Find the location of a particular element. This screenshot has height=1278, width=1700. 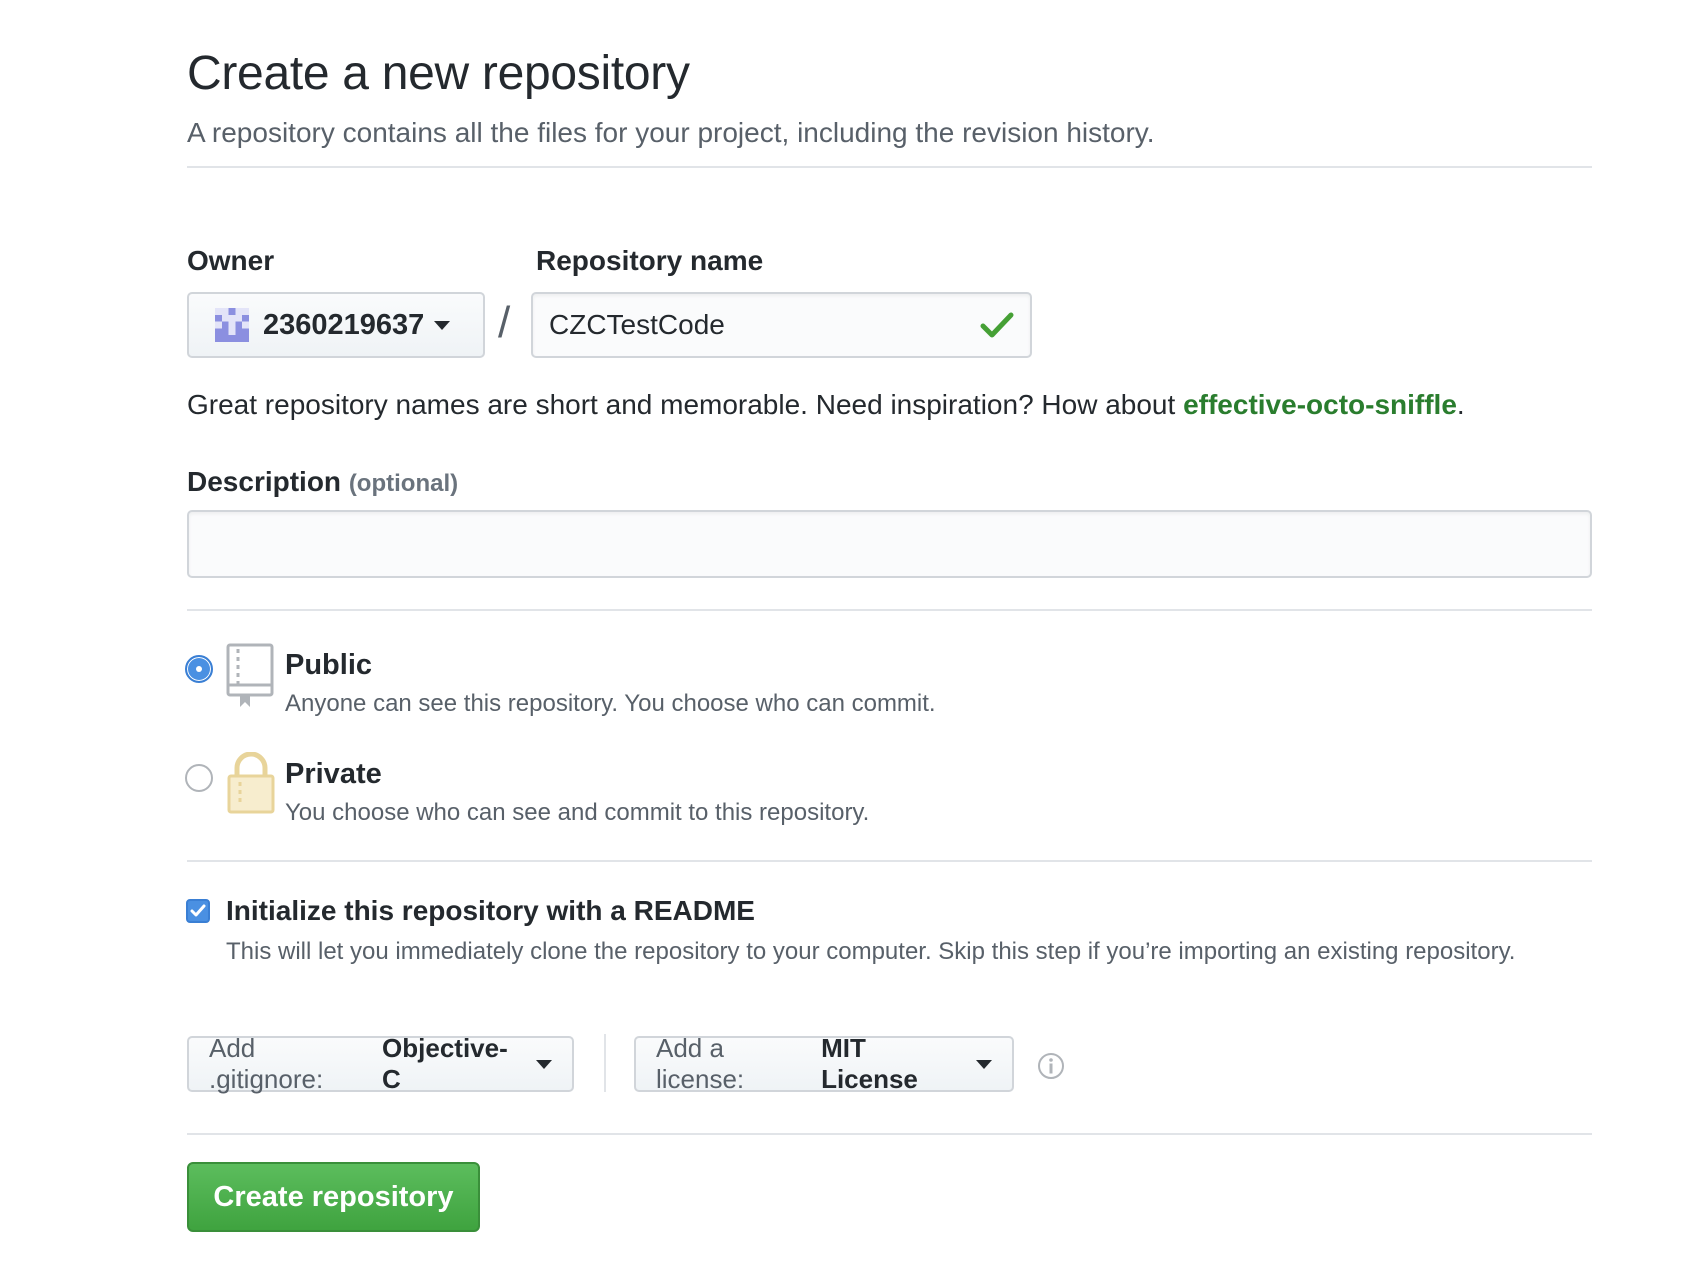

footer-divider is located at coordinates (889, 1134).